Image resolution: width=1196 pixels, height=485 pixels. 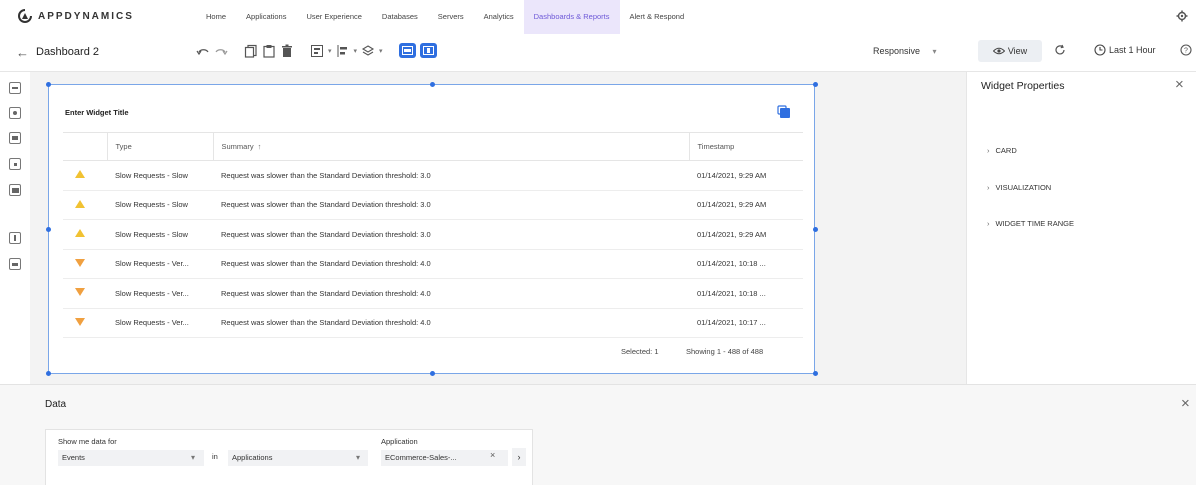 I want to click on time-range-picker: Last 1 Hour, so click(x=1125, y=50).